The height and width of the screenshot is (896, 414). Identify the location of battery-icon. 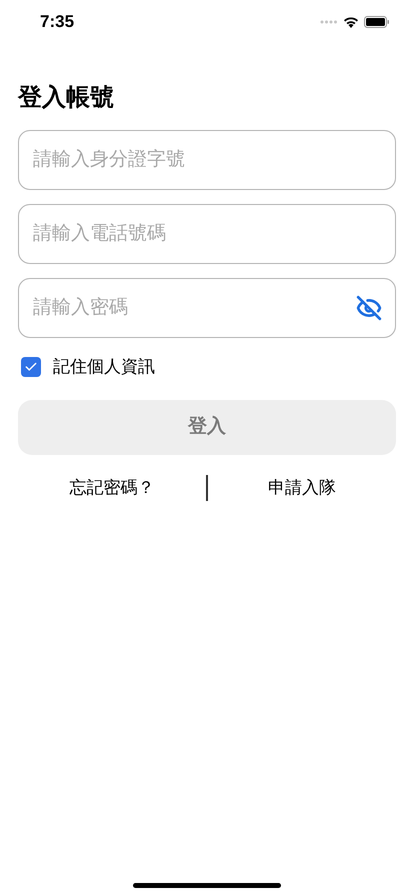
(377, 22).